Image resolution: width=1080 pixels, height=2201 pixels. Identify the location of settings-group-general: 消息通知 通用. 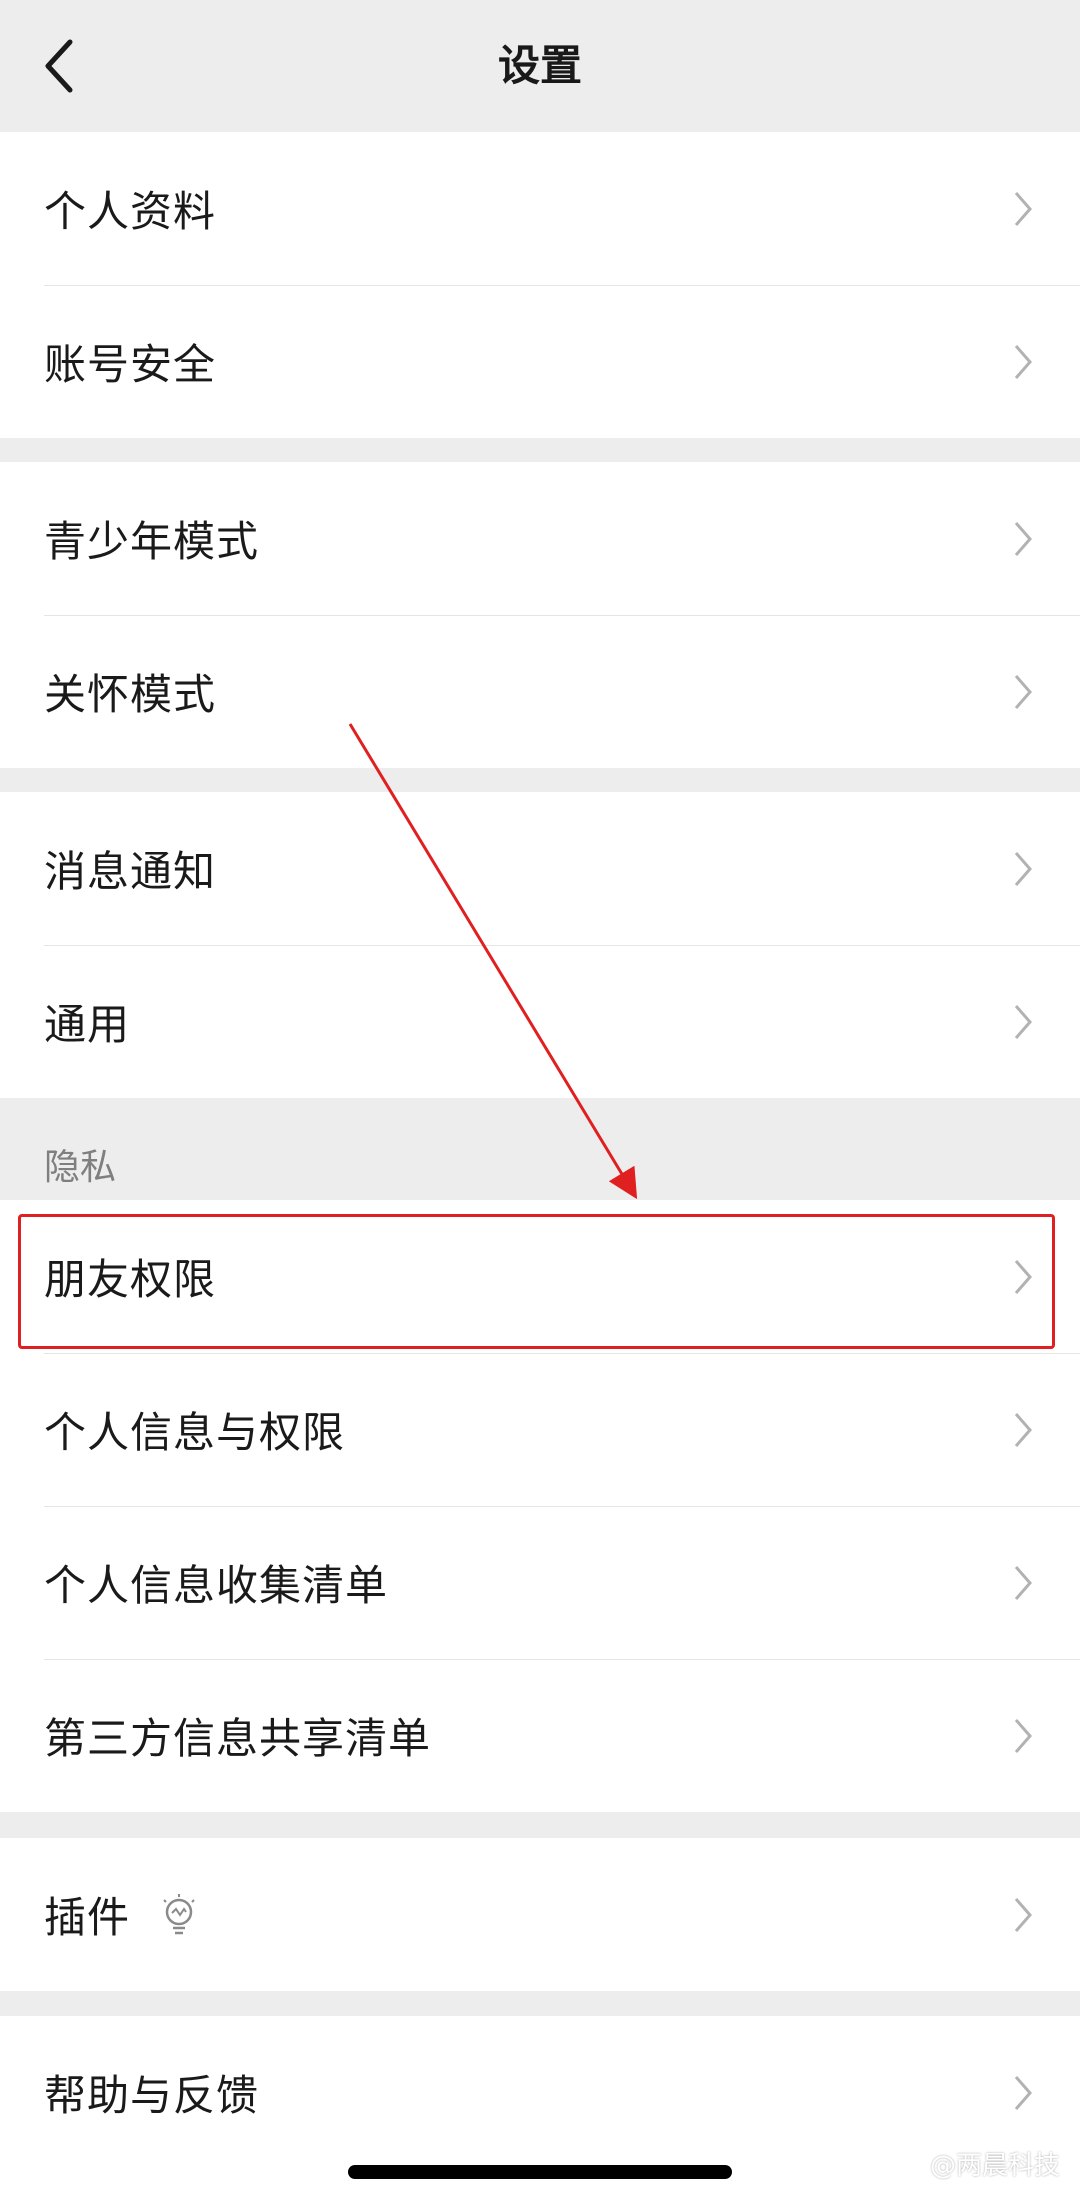
(540, 945).